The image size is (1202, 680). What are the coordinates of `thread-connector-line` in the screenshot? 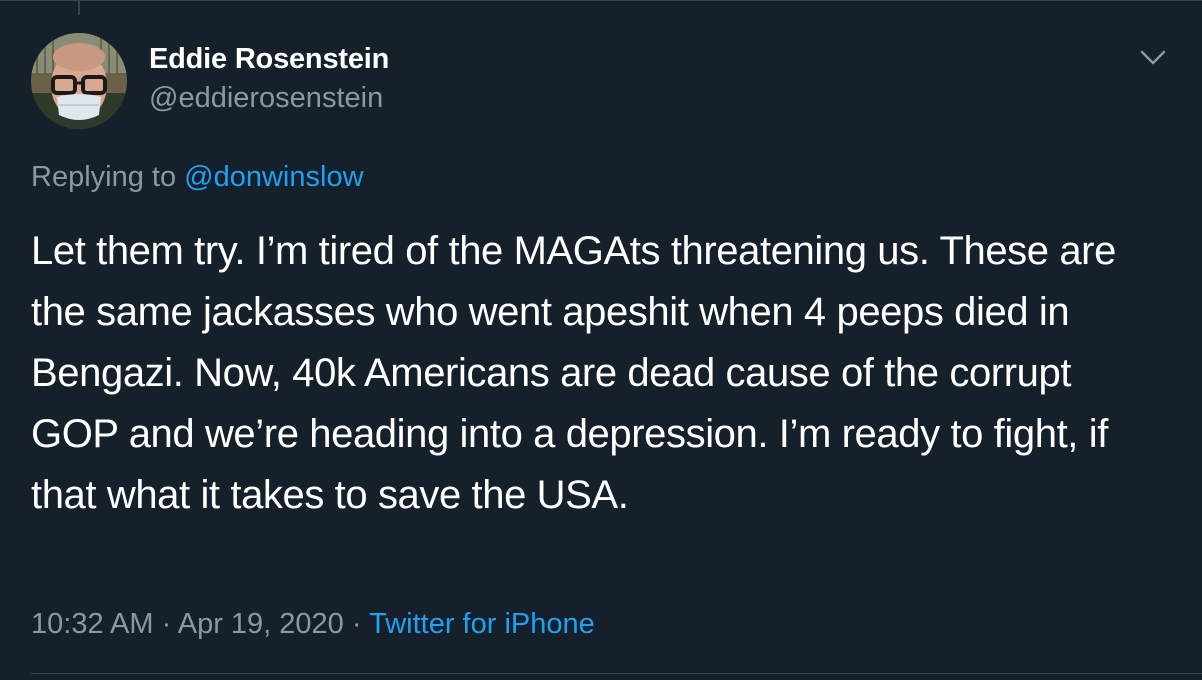 It's located at (79, 8).